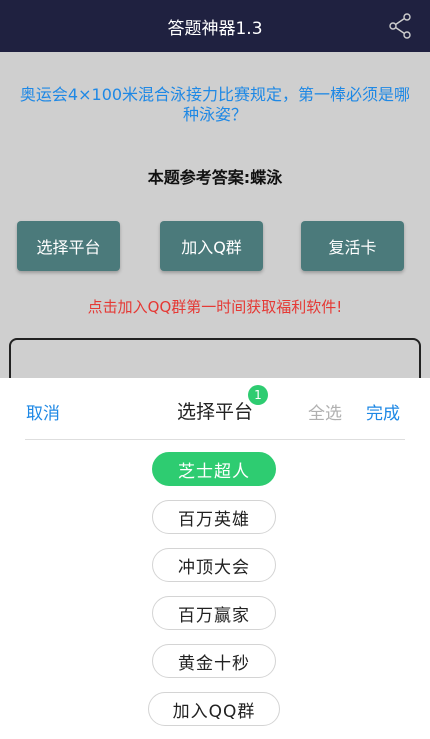  I want to click on select-all-button: 全选, so click(325, 411).